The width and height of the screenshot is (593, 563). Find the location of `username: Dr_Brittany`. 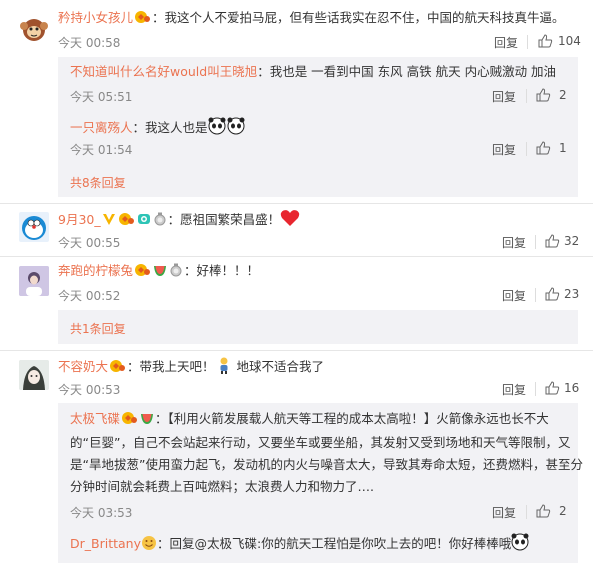

username: Dr_Brittany is located at coordinates (105, 543).